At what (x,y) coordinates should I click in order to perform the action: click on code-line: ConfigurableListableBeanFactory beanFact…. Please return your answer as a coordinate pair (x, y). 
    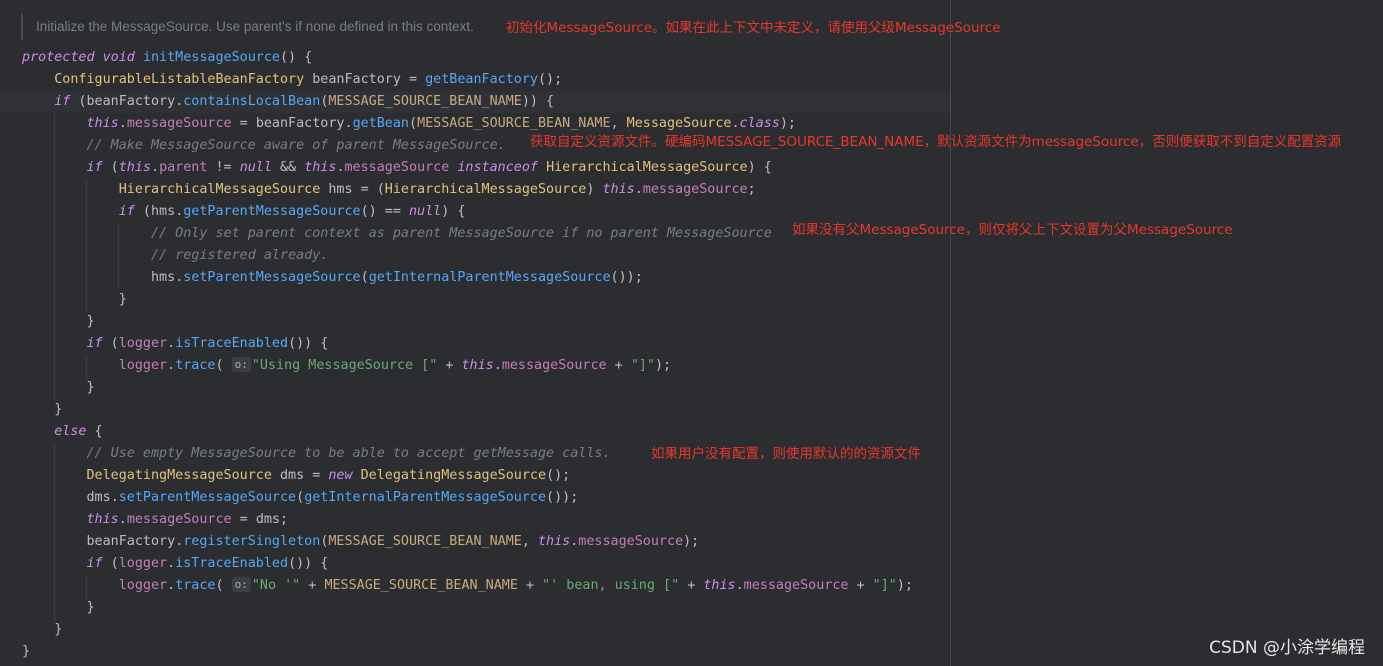
    Looking at the image, I should click on (308, 79).